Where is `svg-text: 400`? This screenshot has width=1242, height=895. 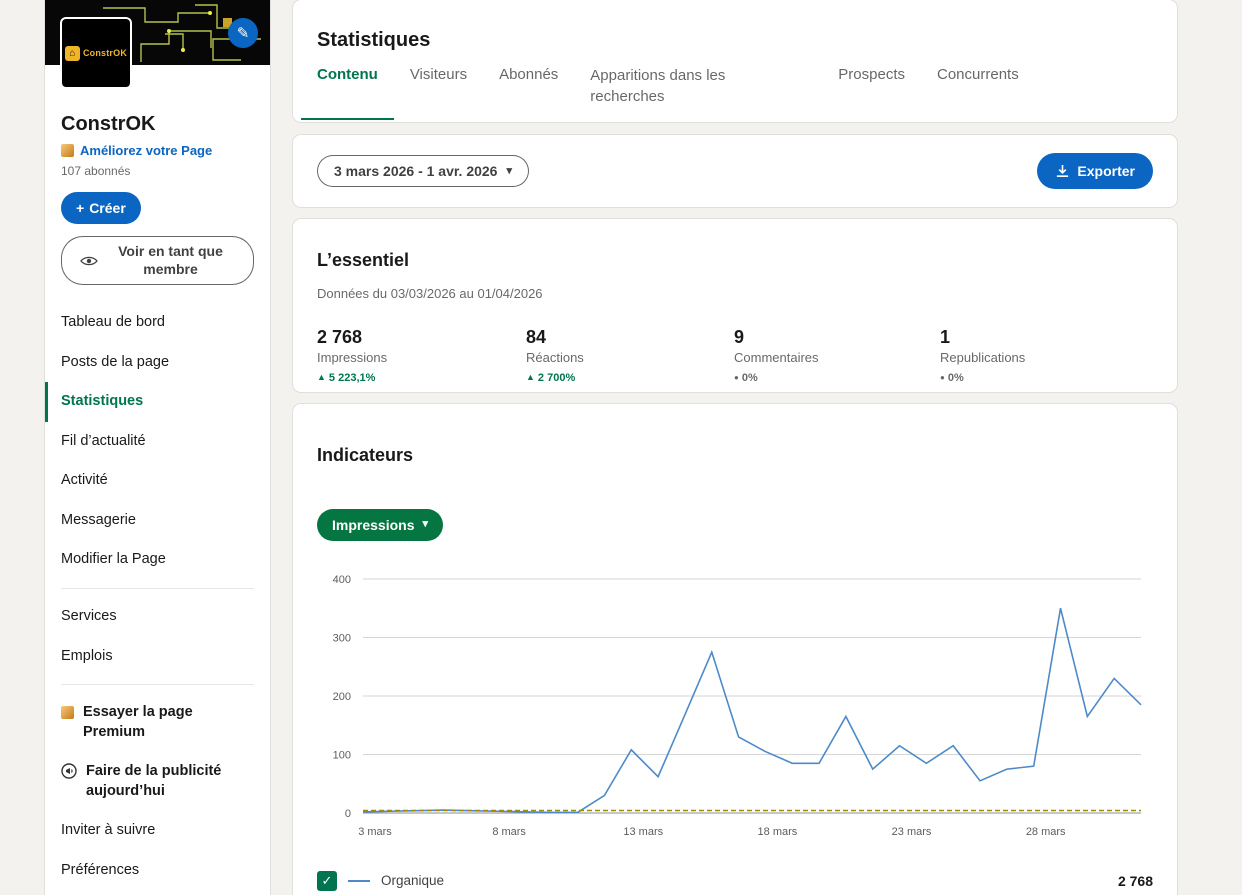
svg-text: 400 is located at coordinates (342, 580).